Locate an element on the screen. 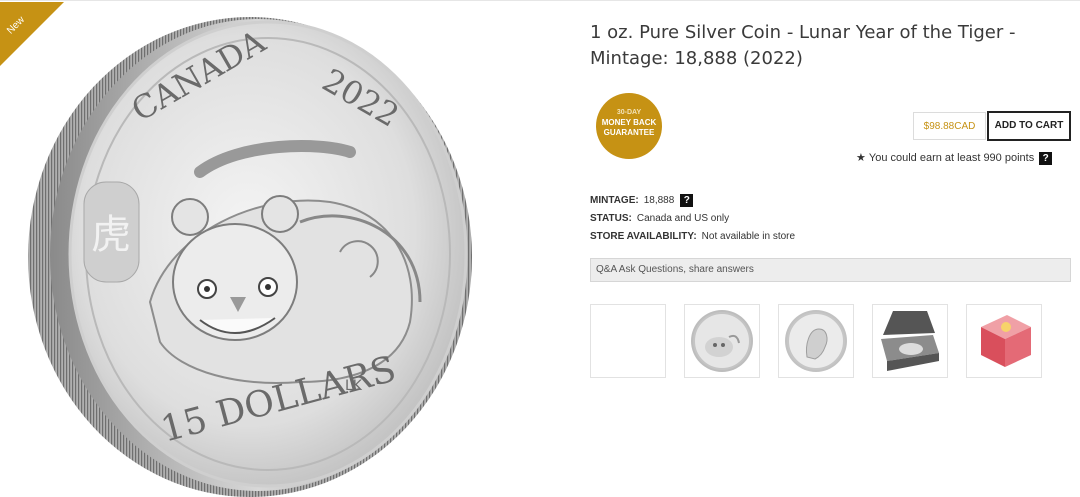  thumbnail-coin-reverse is located at coordinates (722, 341).